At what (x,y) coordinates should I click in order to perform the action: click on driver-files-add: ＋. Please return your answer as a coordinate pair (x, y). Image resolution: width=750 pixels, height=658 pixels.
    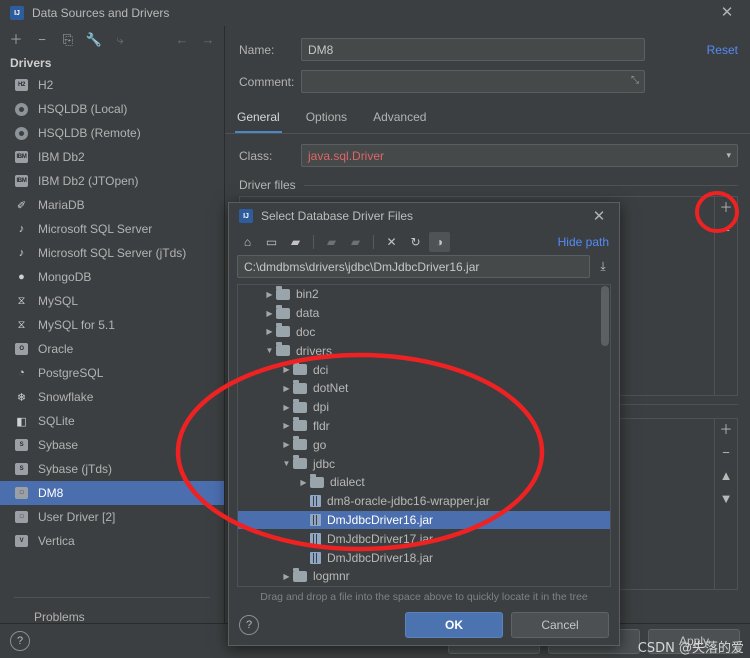
    Looking at the image, I should click on (726, 208).